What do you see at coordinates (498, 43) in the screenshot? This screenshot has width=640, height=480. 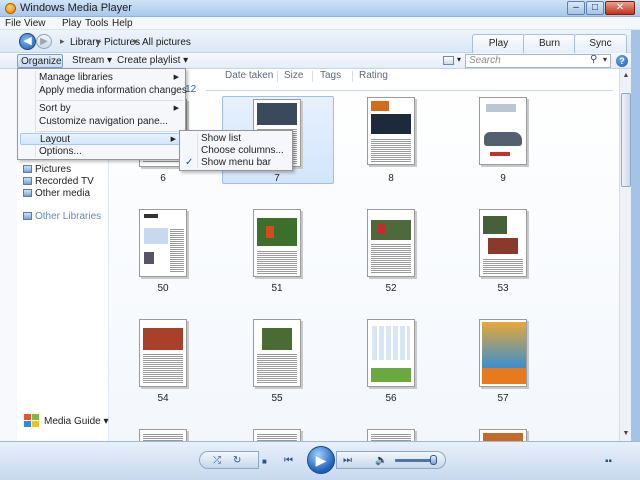 I see `tab-play: Play` at bounding box center [498, 43].